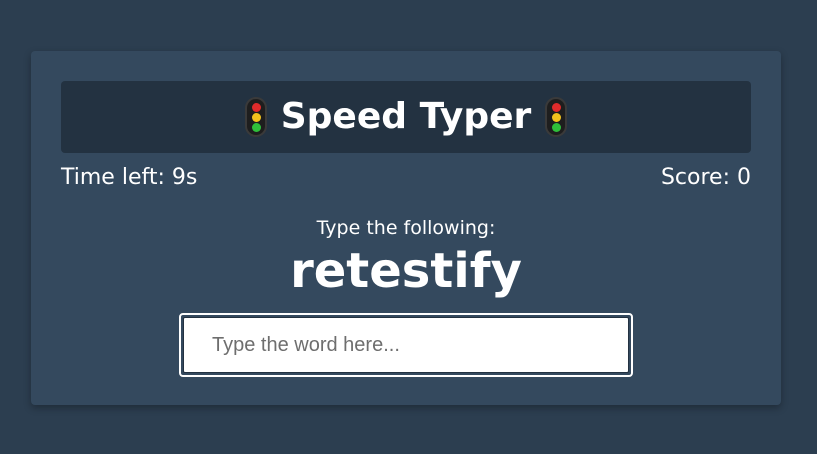 This screenshot has height=454, width=817. I want to click on word-input-wrapper, so click(406, 345).